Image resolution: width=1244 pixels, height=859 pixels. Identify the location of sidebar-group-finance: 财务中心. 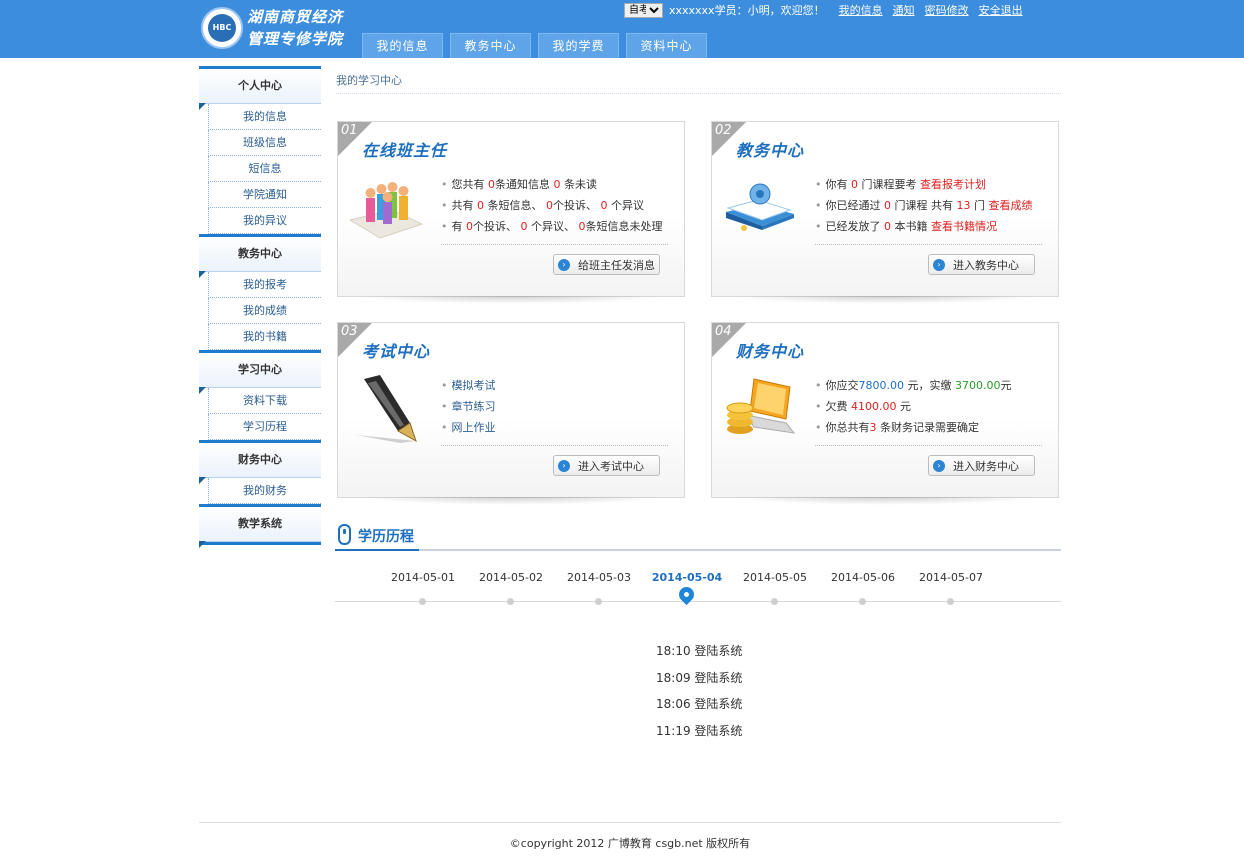
(260, 462).